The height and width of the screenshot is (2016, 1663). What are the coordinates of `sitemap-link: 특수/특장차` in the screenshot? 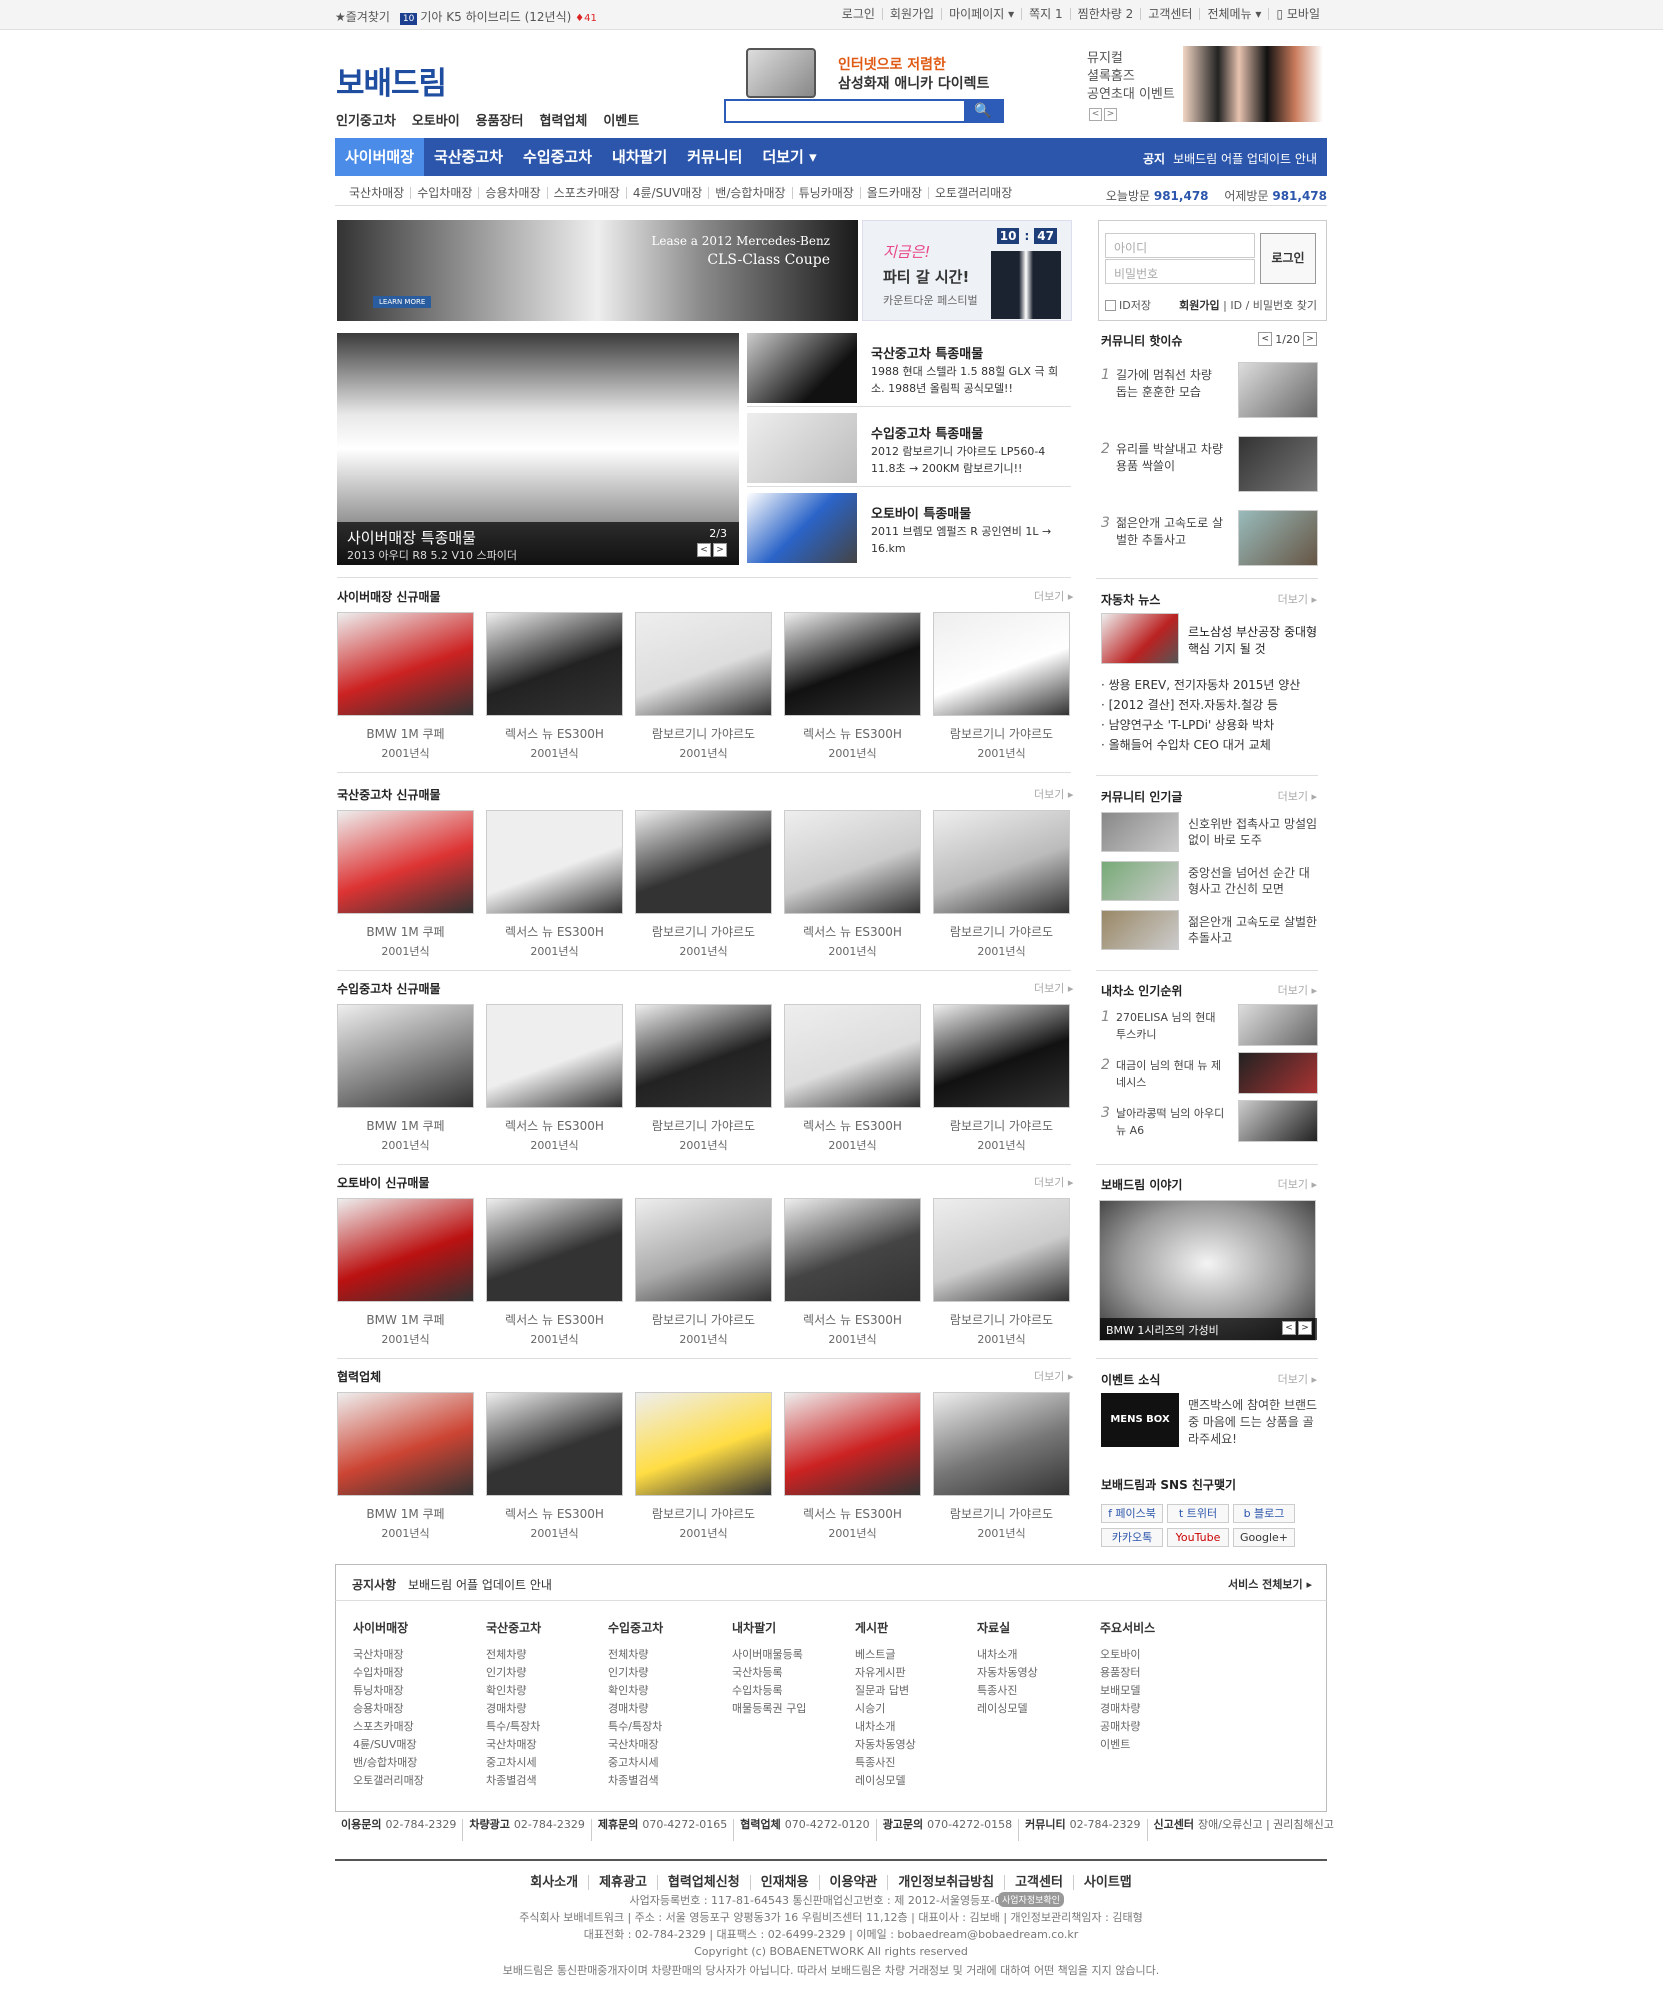 It's located at (513, 1727).